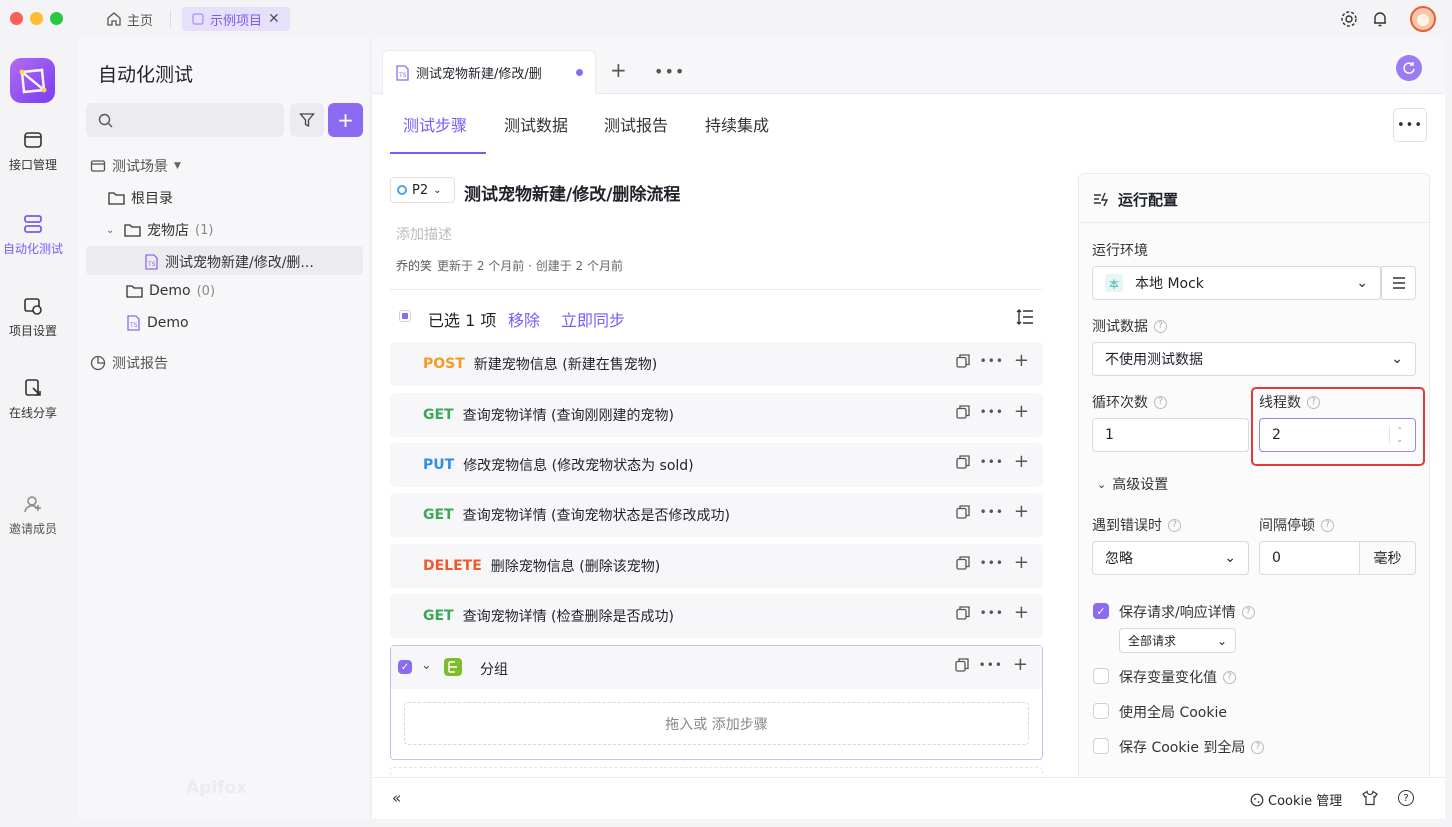 This screenshot has width=1452, height=827. I want to click on tree-item-petshop: ⌄ 宠物店 (1), so click(159, 230).